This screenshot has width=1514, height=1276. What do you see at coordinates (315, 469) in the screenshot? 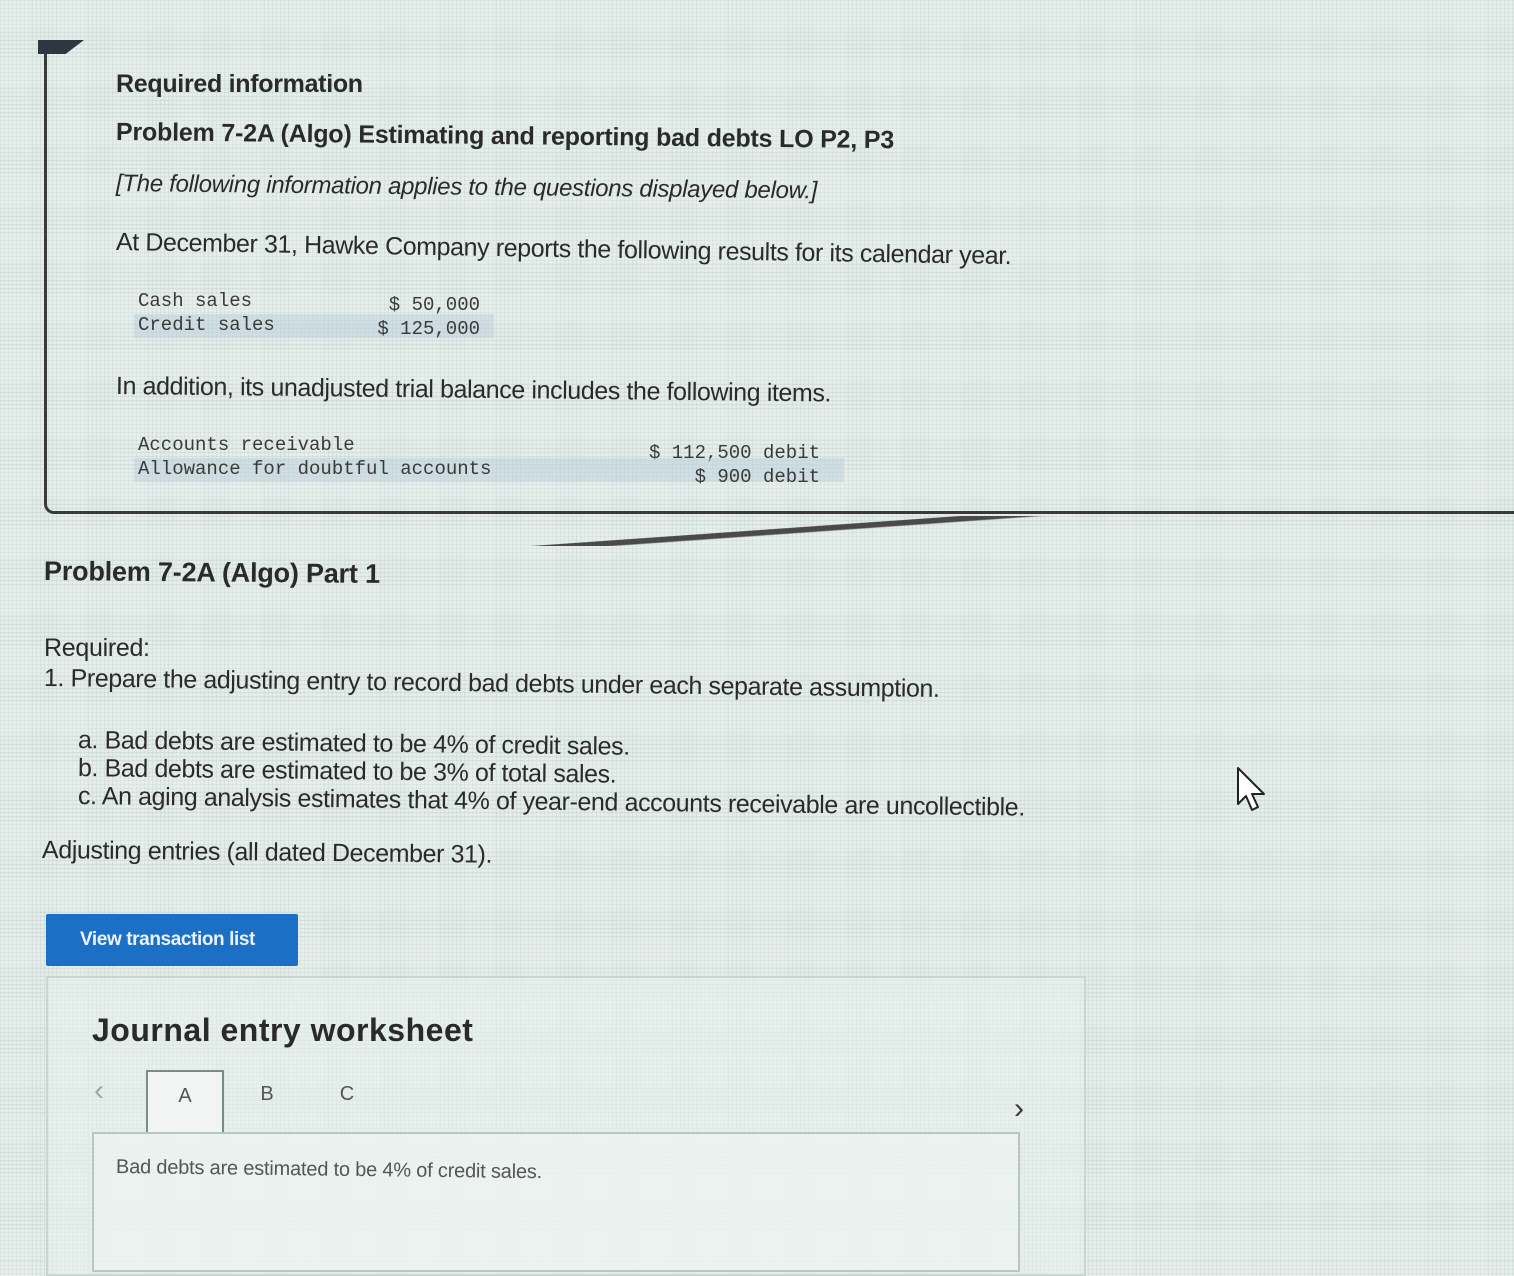
I see `trial-label: Allowance for doubtful accounts` at bounding box center [315, 469].